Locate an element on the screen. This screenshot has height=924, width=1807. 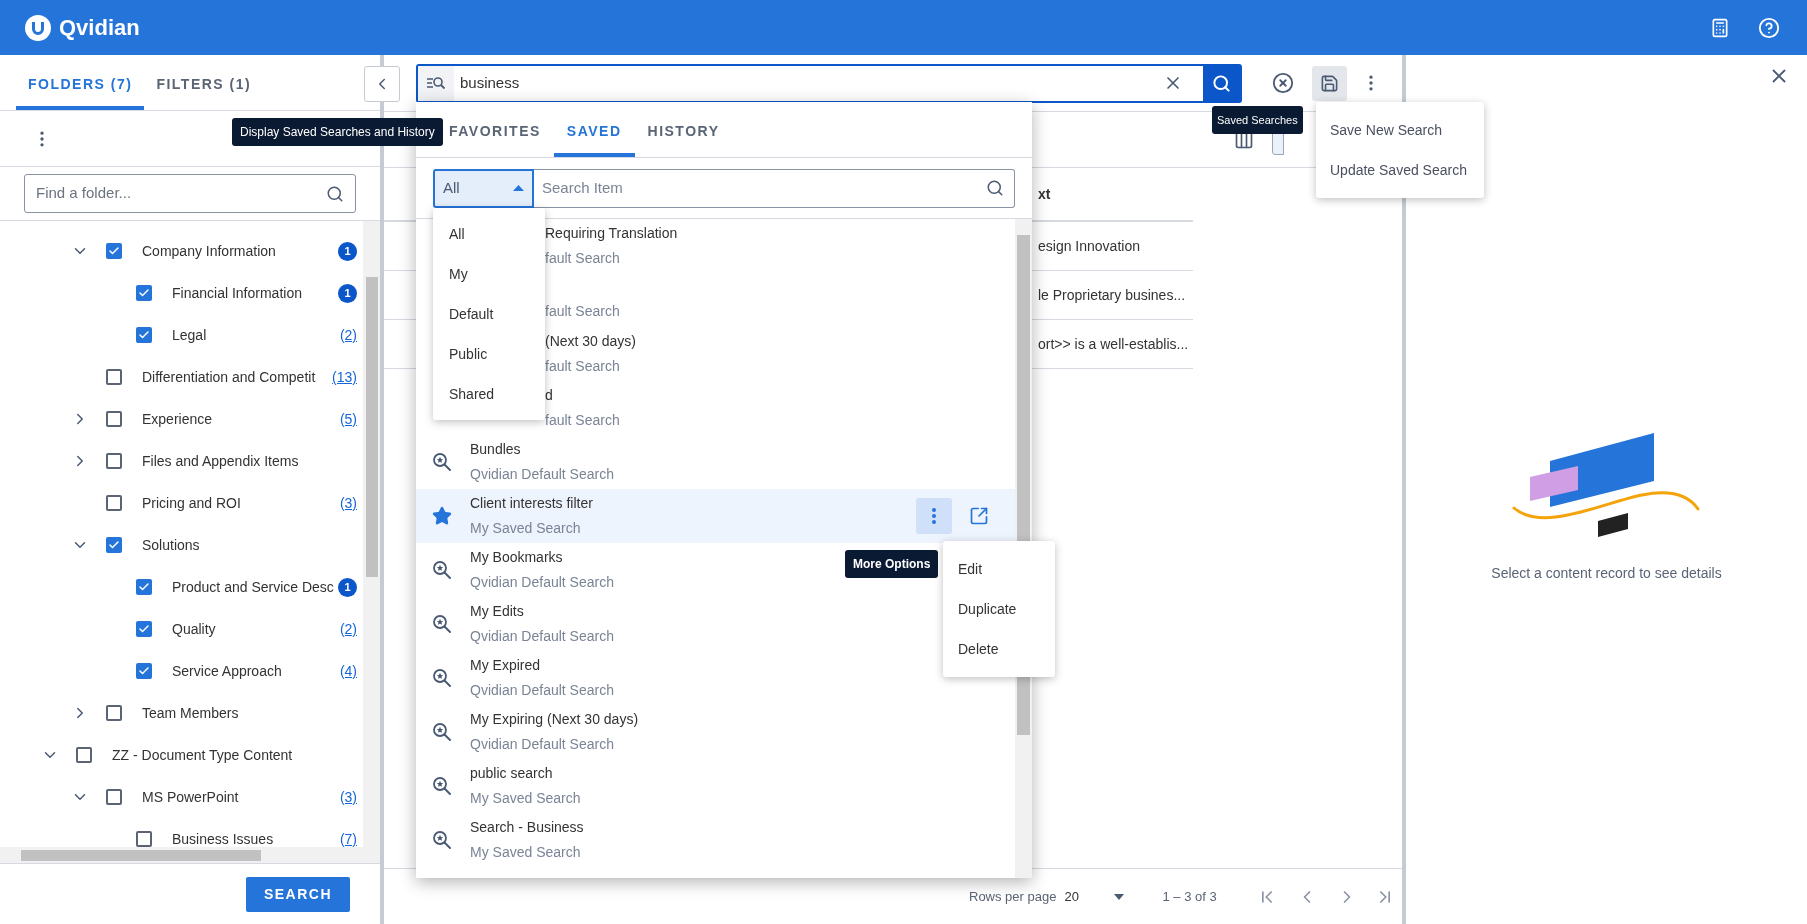
tooltip: Saved Searches is located at coordinates (1257, 120).